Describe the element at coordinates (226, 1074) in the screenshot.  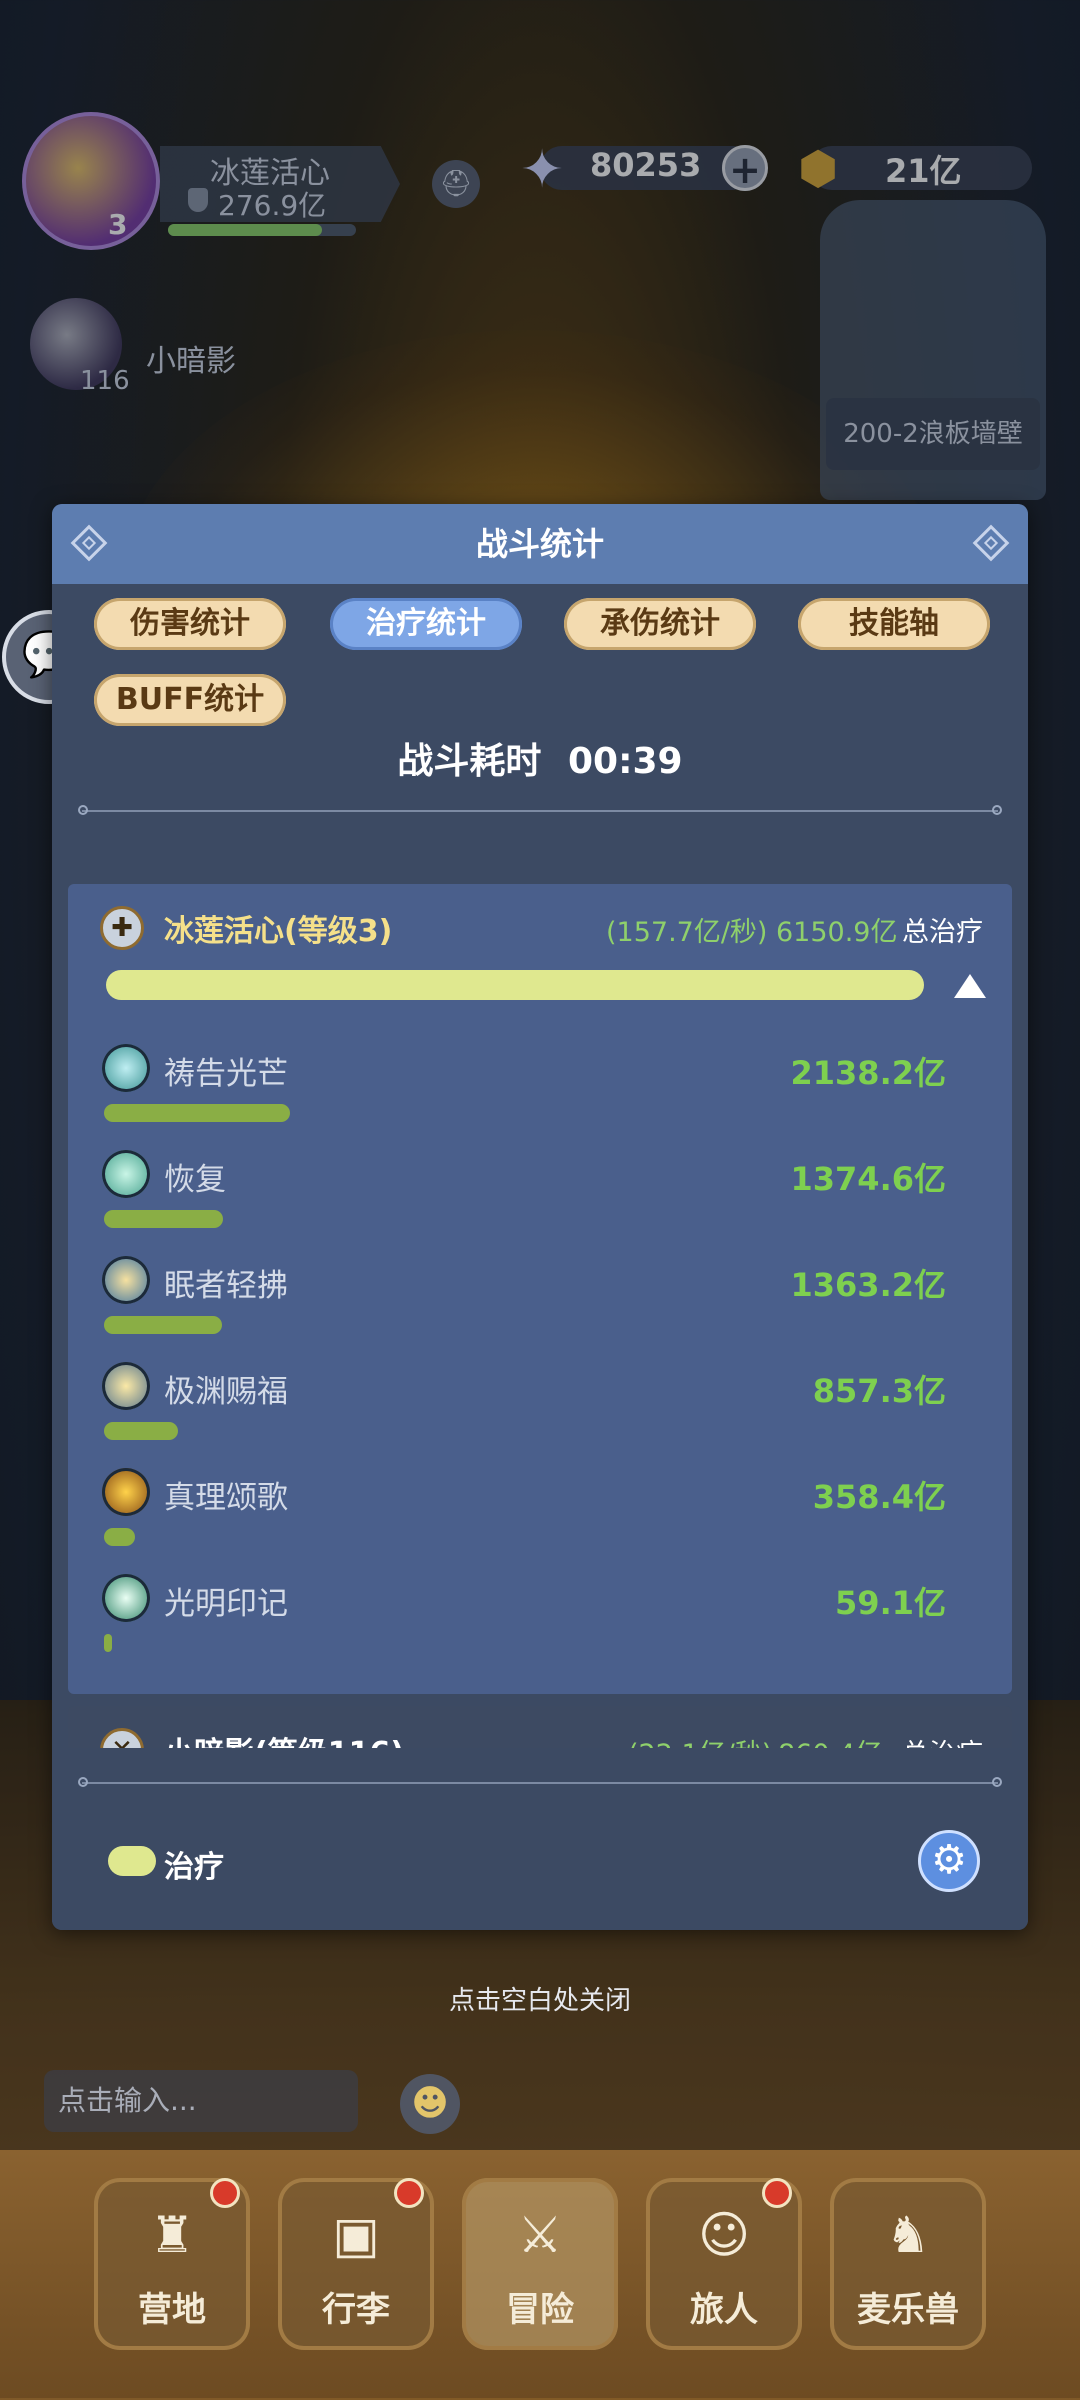
I see `skill-name: 祷告光芒` at that location.